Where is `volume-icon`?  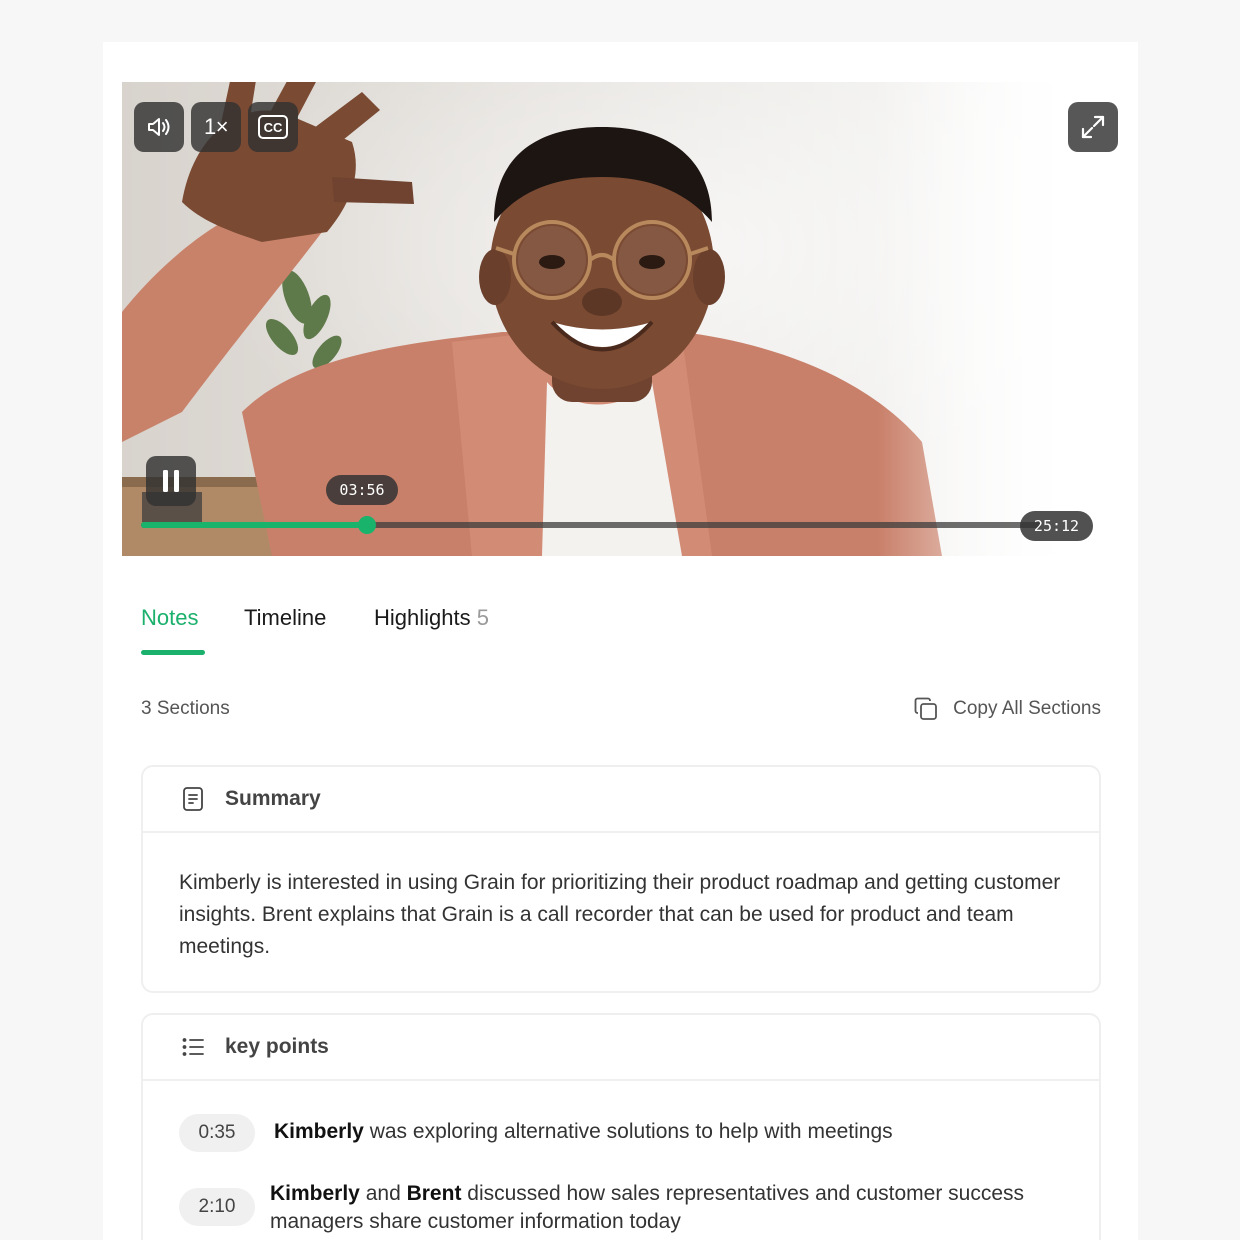 volume-icon is located at coordinates (159, 127).